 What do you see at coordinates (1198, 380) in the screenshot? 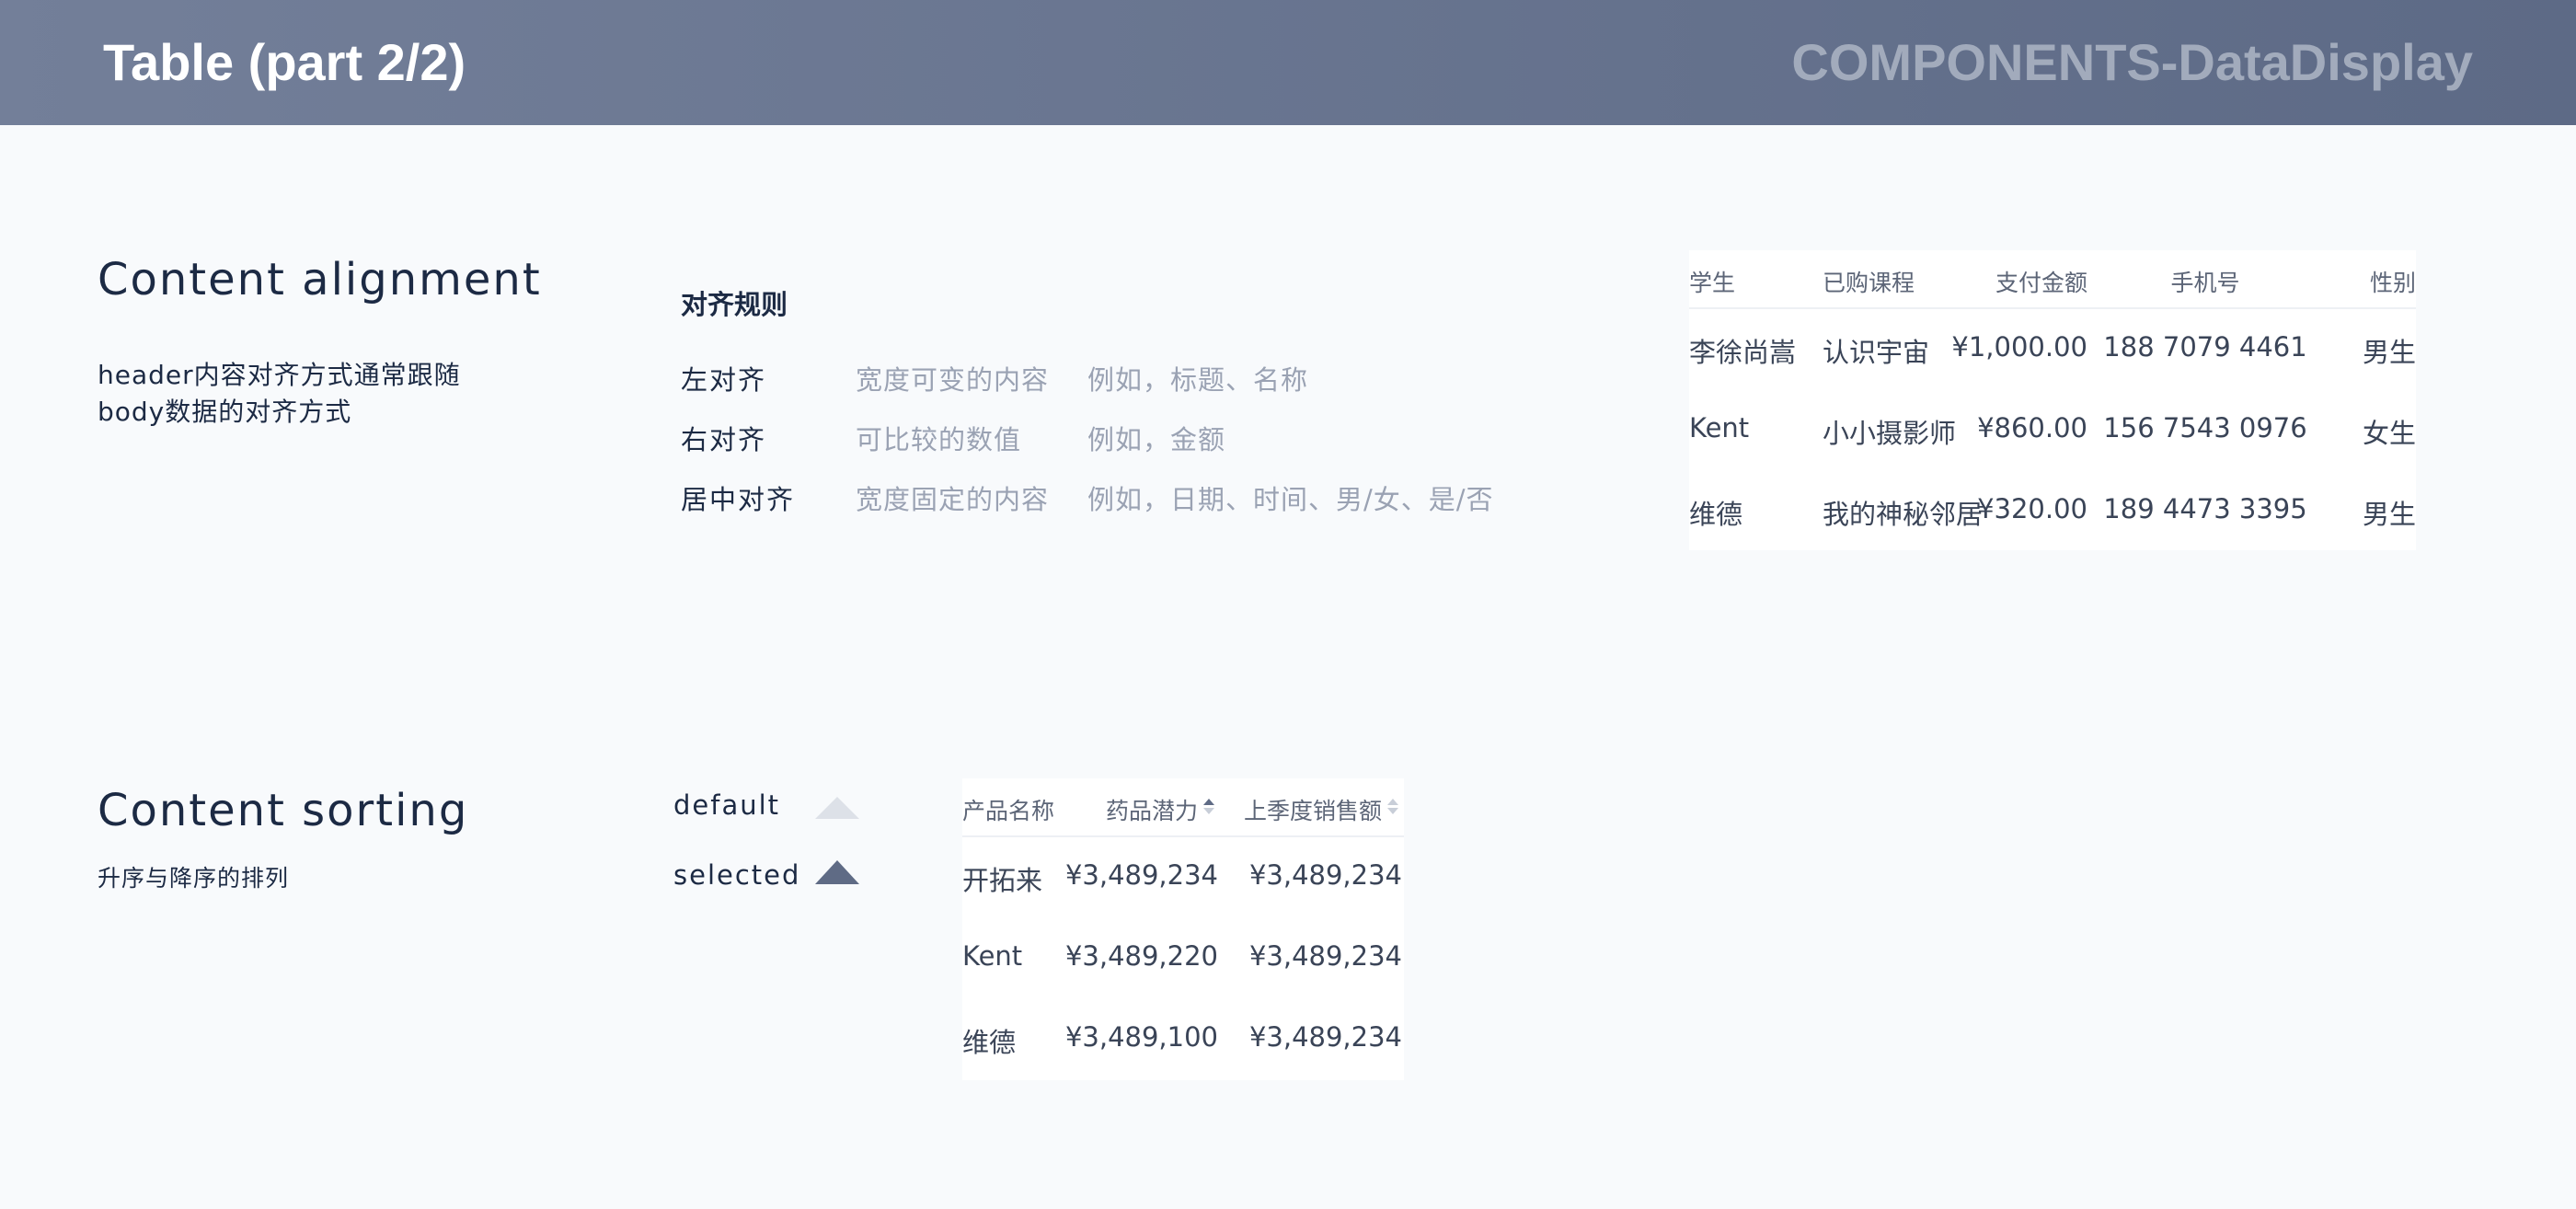
I see `rule-example: 例如，标题、名称` at bounding box center [1198, 380].